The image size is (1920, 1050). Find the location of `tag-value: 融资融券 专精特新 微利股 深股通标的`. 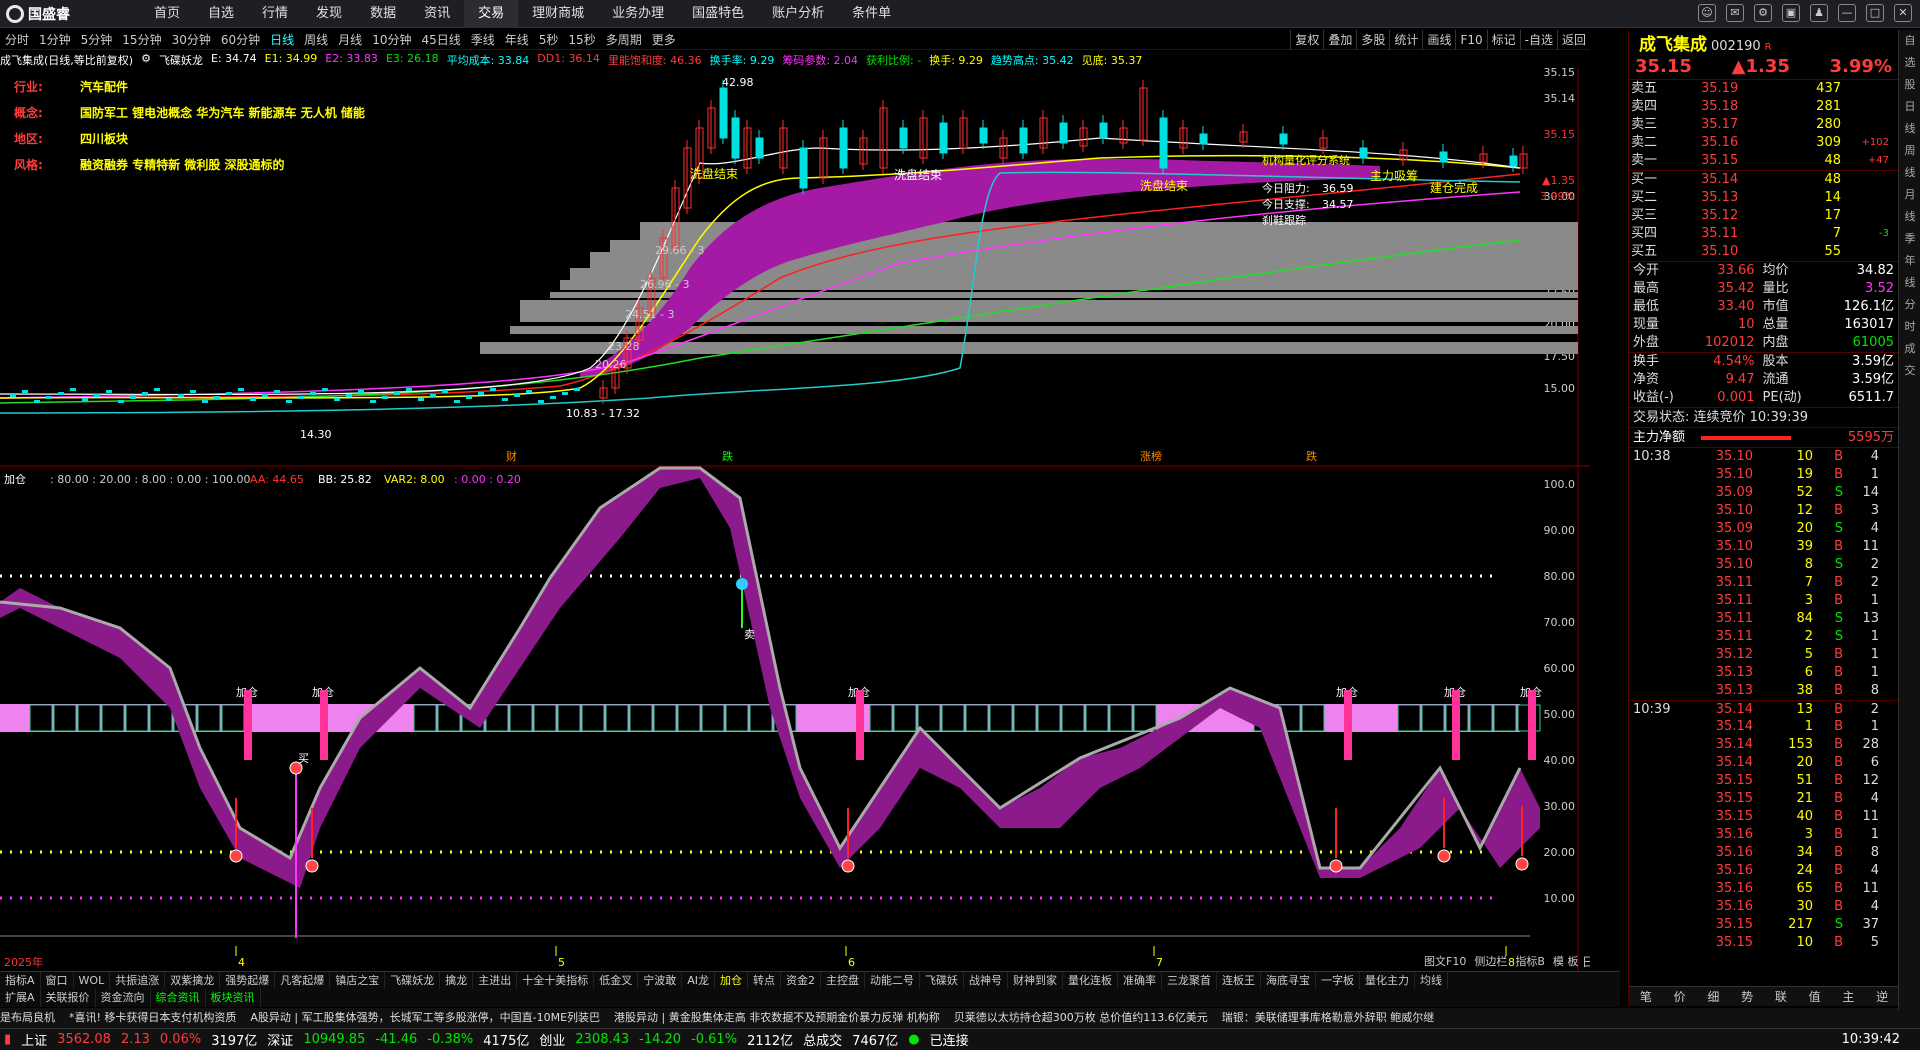

tag-value: 融资融券 专精特新 微利股 深股通标的 is located at coordinates (182, 165).